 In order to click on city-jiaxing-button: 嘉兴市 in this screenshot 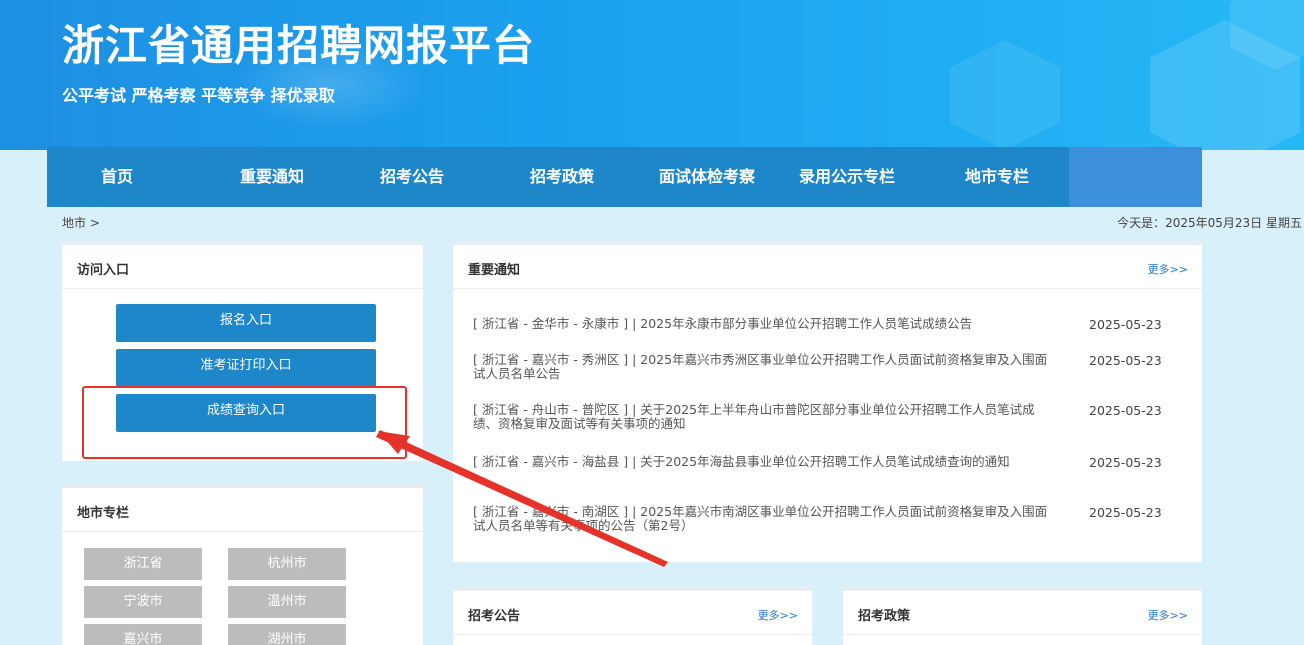, I will do `click(143, 634)`.